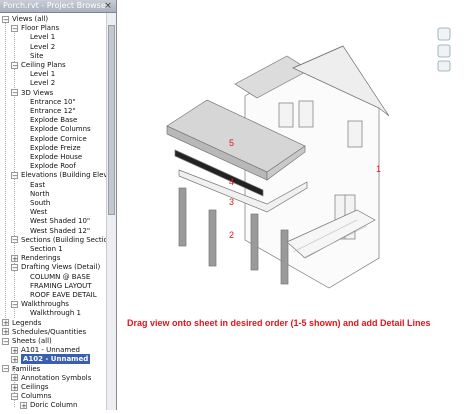 Image resolution: width=474 pixels, height=414 pixels. What do you see at coordinates (231, 143) in the screenshot?
I see `label-5: 5` at bounding box center [231, 143].